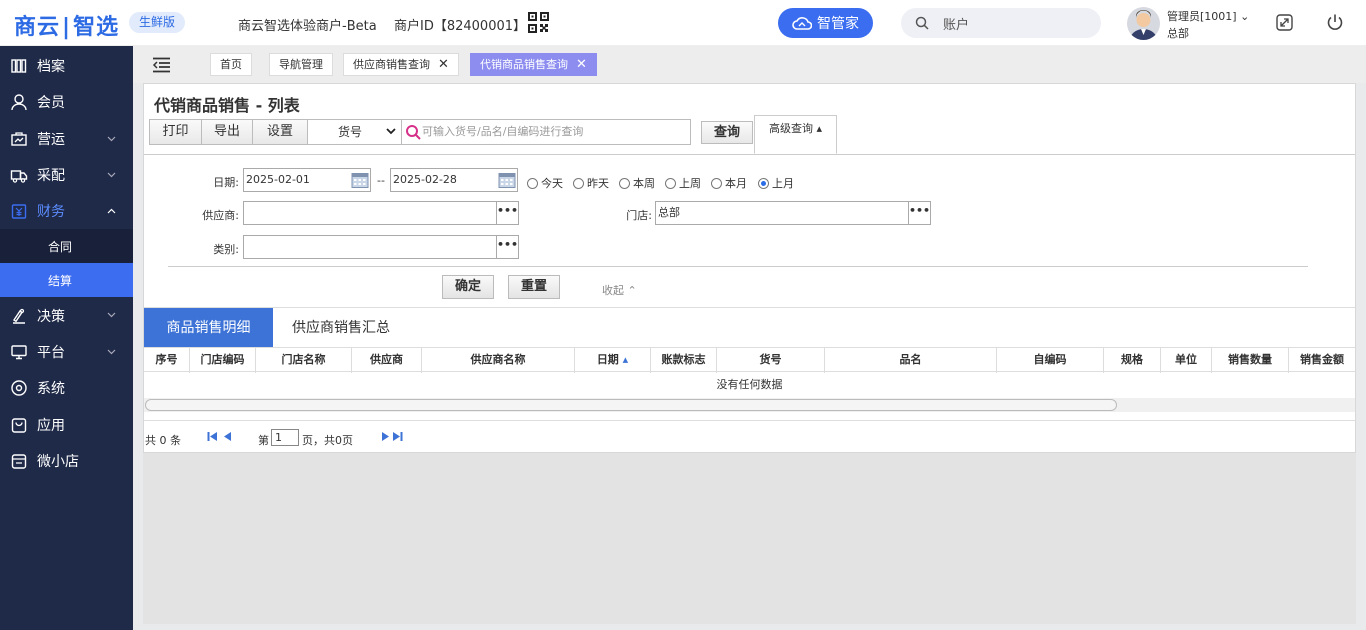  Describe the element at coordinates (51, 176) in the screenshot. I see `sidebar-item-label: 采配` at that location.